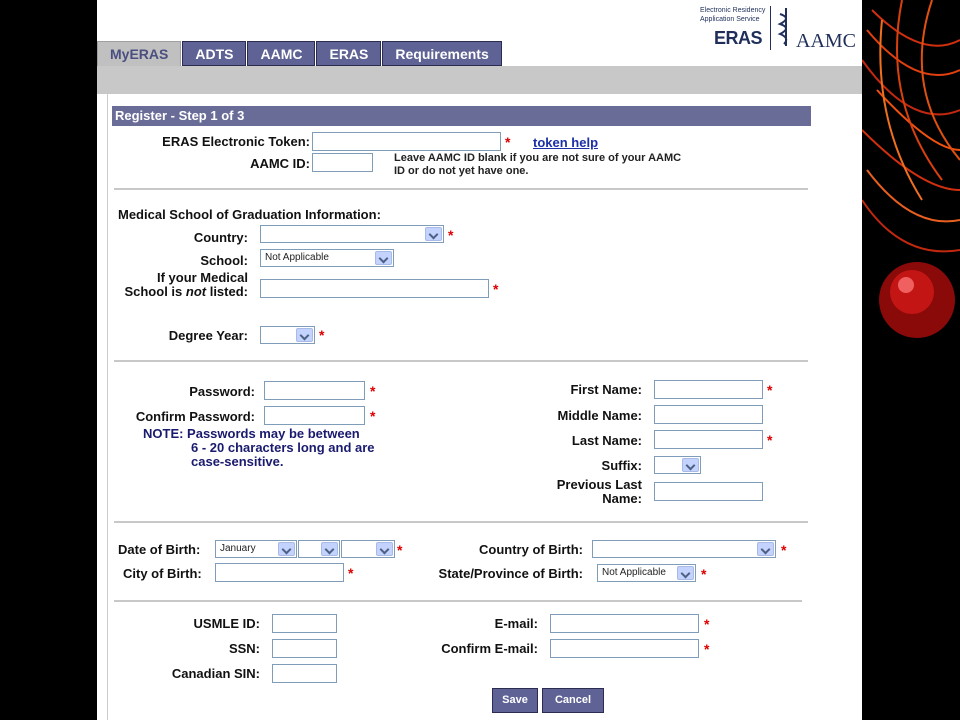 Image resolution: width=960 pixels, height=720 pixels. Describe the element at coordinates (599, 484) in the screenshot. I see `previous-last-name-label-line-1: Previous Last` at that location.